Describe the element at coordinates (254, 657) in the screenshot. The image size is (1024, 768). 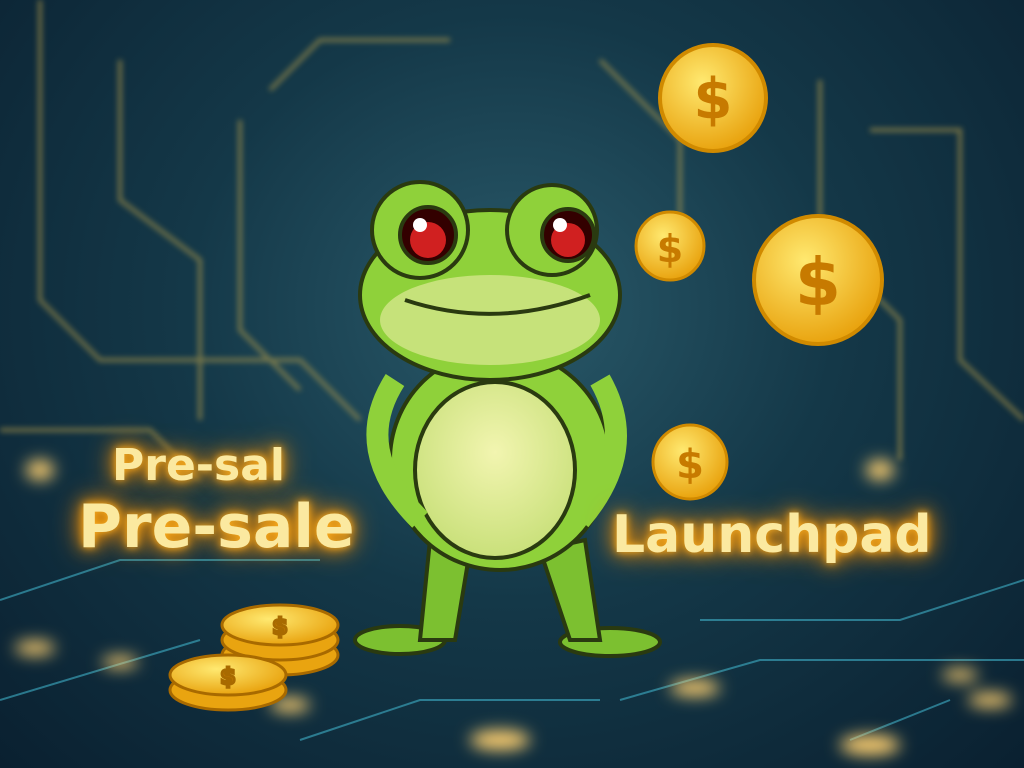
I see `coin-stack: $ $` at that location.